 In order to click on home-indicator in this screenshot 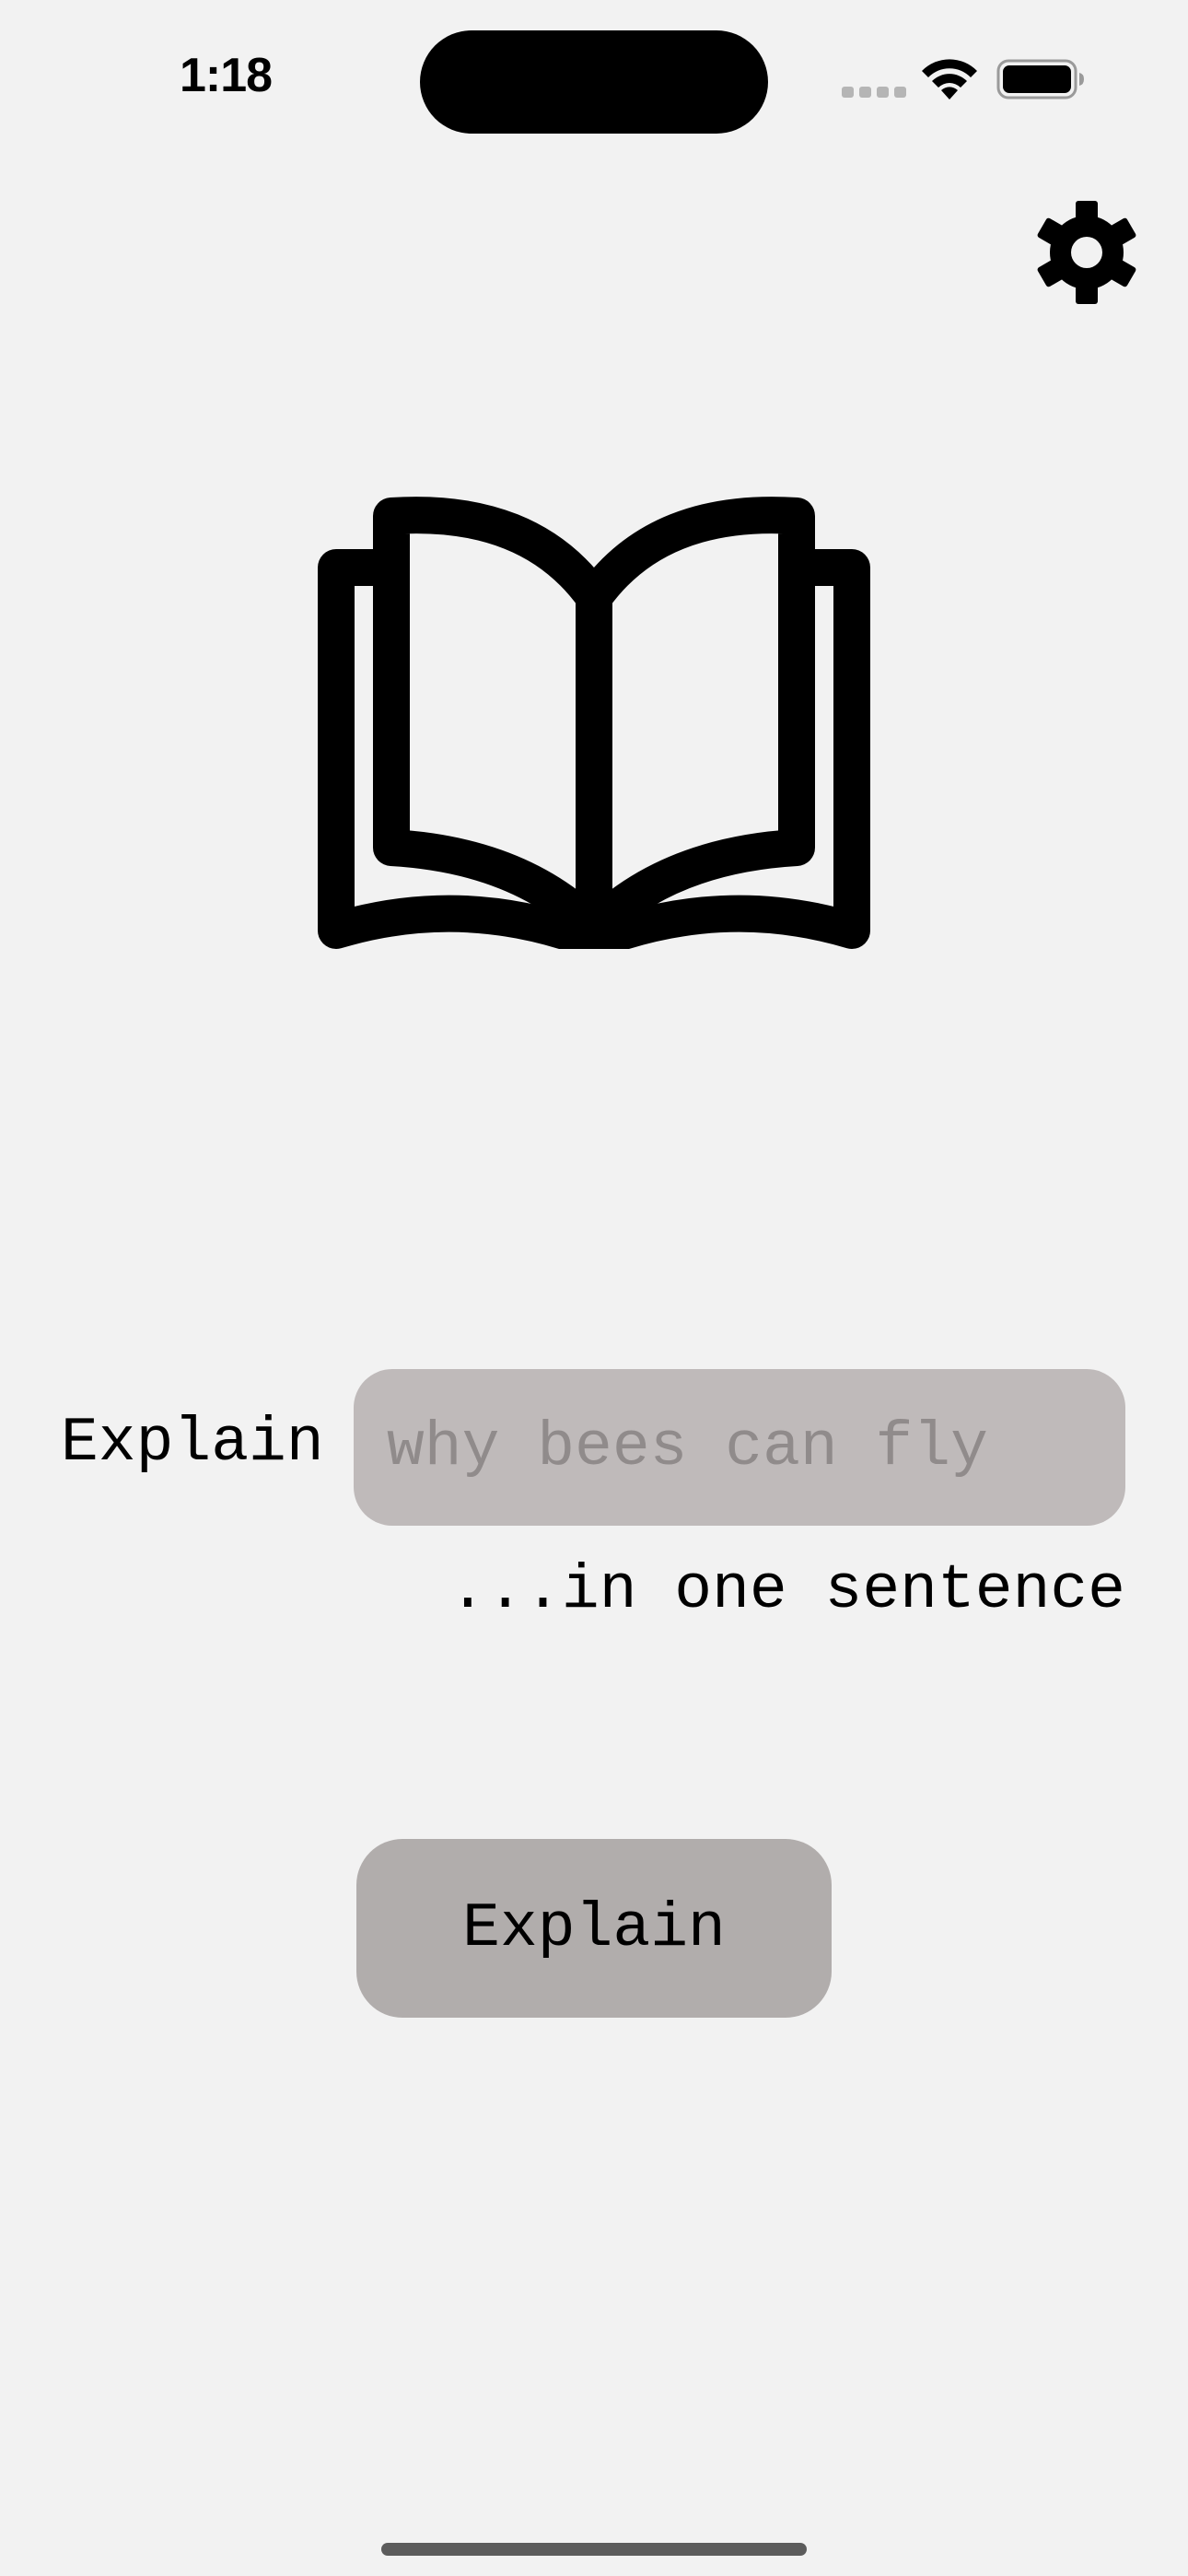, I will do `click(594, 2549)`.